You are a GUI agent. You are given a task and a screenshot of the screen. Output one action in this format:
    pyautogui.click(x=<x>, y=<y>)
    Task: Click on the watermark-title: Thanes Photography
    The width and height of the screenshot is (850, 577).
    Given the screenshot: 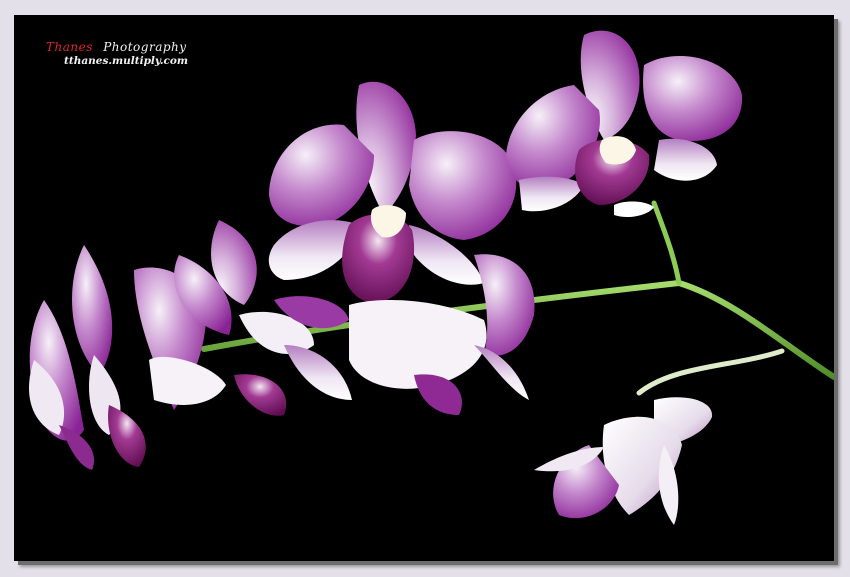 What is the action you would take?
    pyautogui.click(x=117, y=47)
    